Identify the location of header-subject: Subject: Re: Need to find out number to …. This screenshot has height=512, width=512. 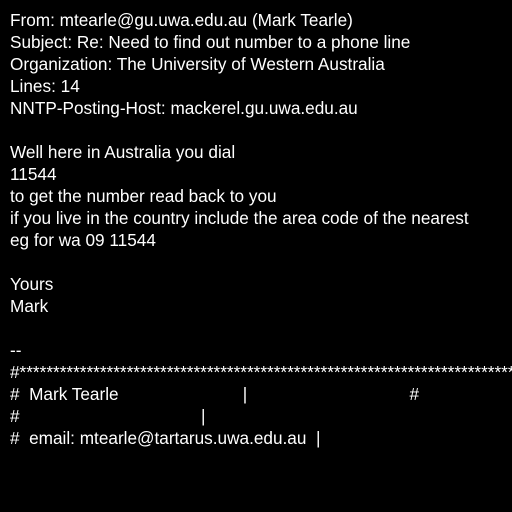
(210, 42).